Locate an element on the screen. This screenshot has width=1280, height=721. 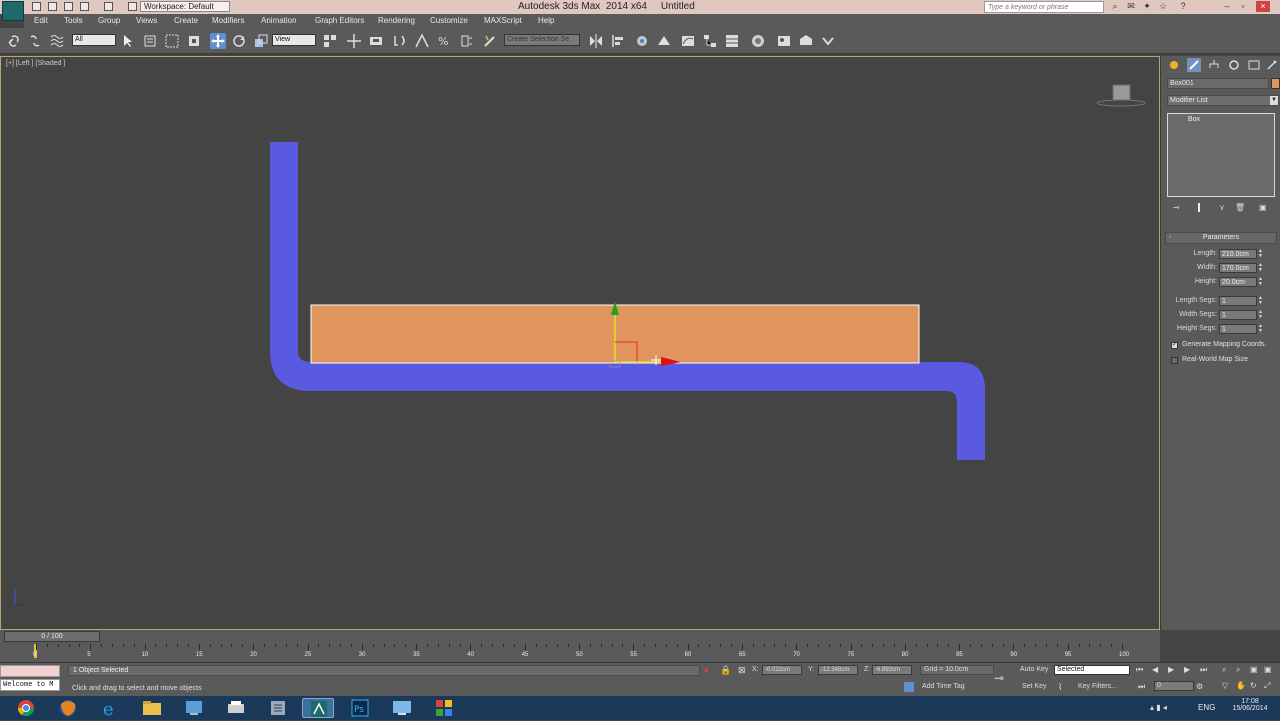
pin-stack-icon: ⊸ is located at coordinates (1176, 207).